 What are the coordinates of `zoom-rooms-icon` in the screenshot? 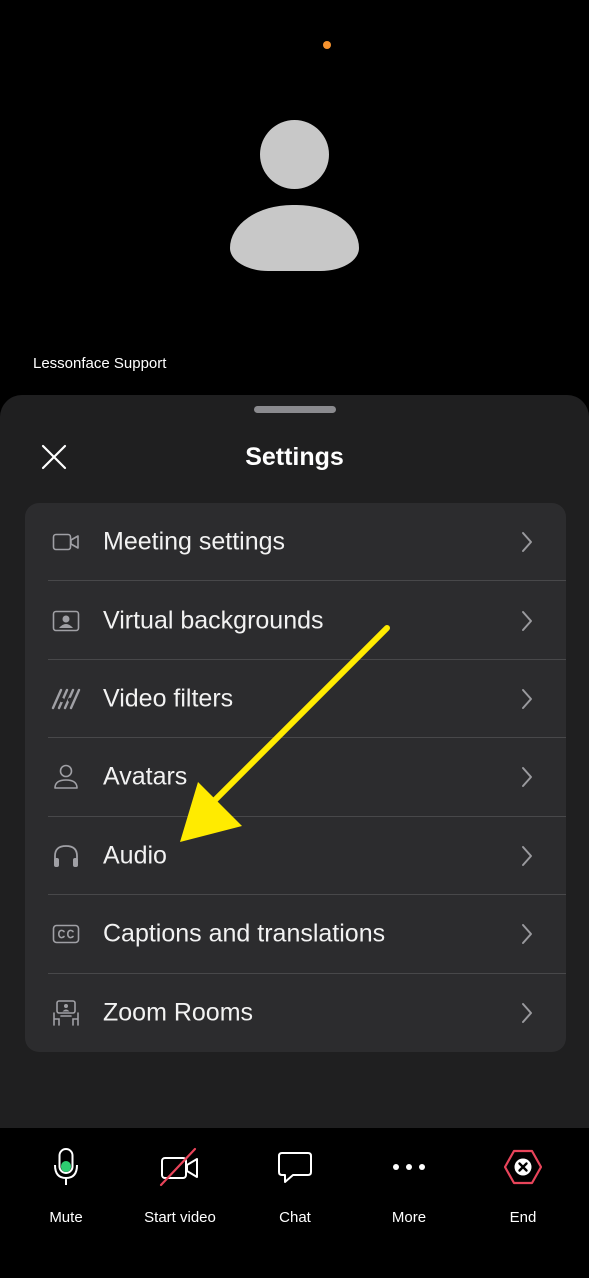 It's located at (66, 1013).